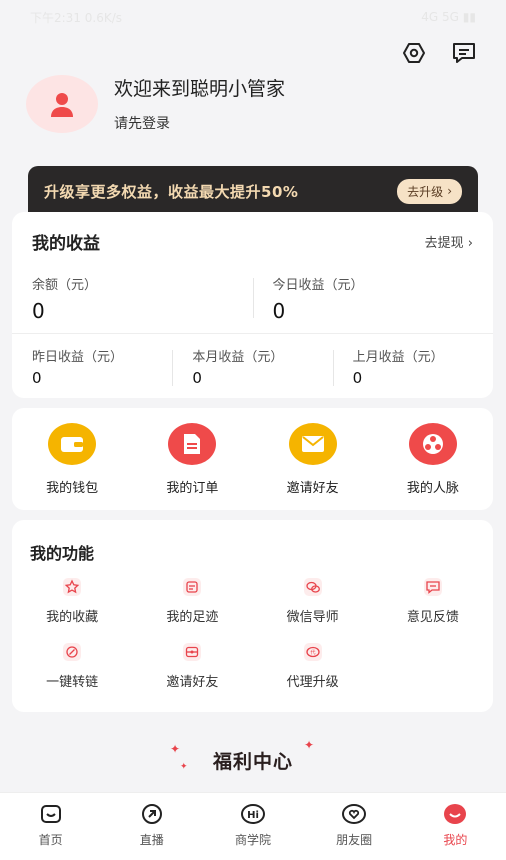 The image size is (506, 860). I want to click on tab-home: 首页, so click(51, 824).